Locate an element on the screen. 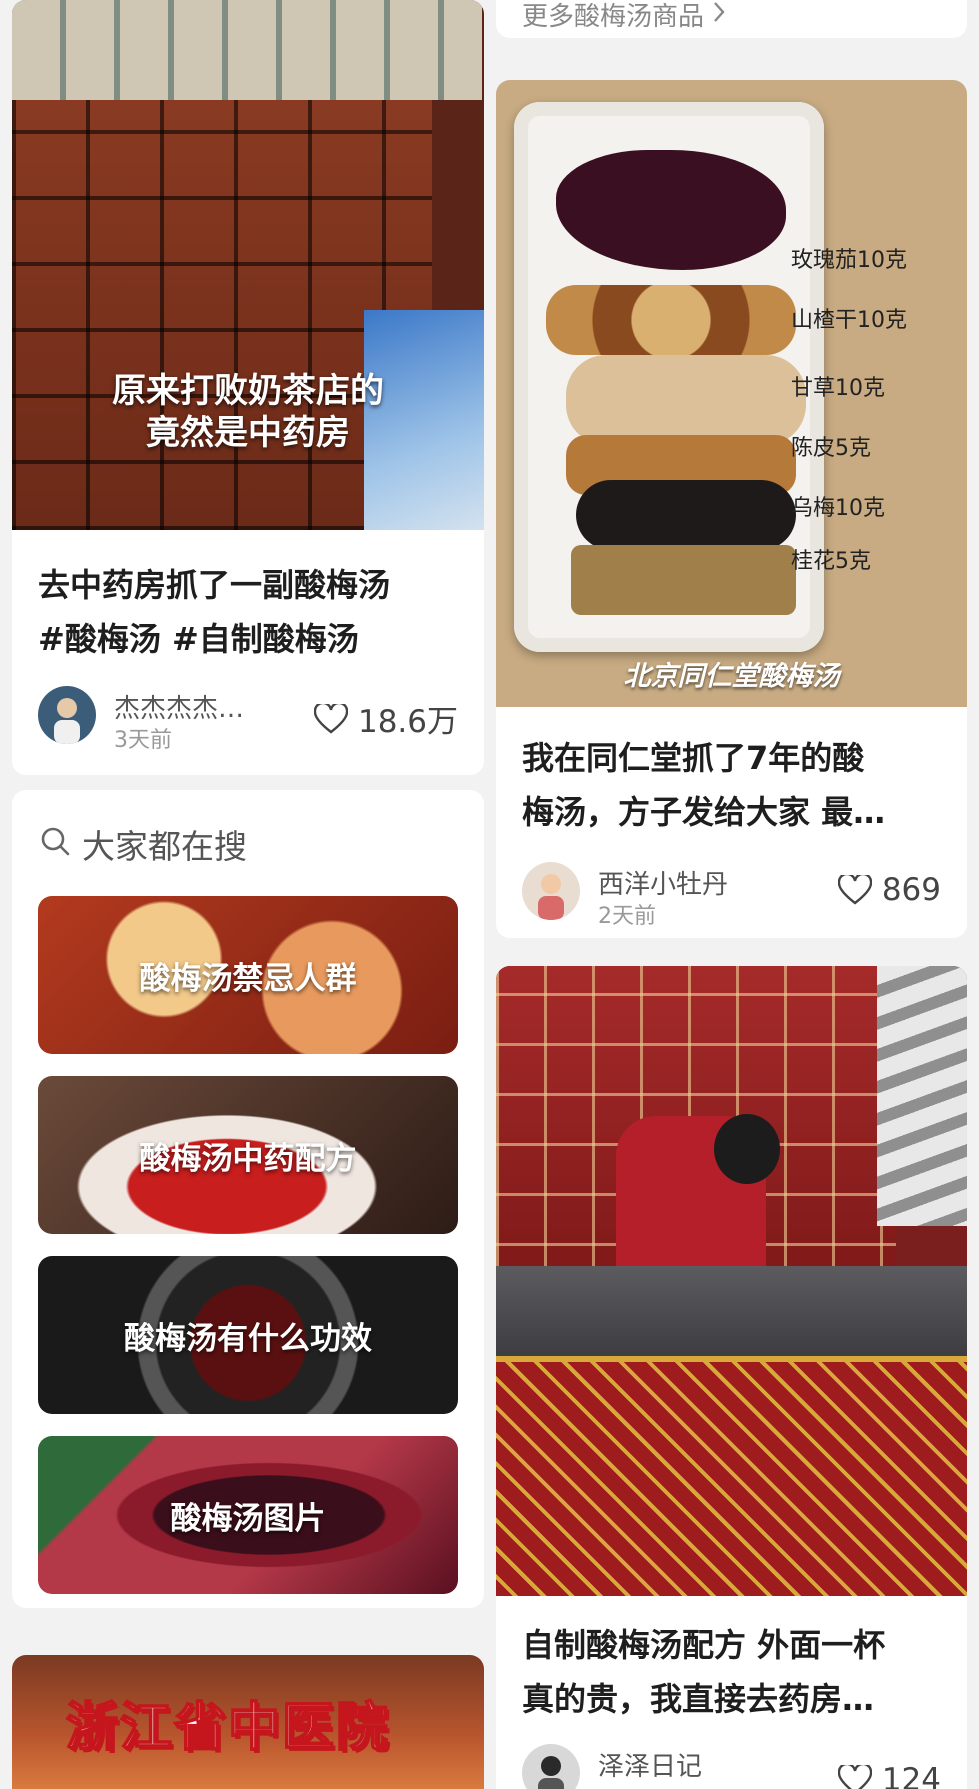 The image size is (979, 1789). post-meta: 杰杰杰杰… 3天前 18.6万 is located at coordinates (248, 719).